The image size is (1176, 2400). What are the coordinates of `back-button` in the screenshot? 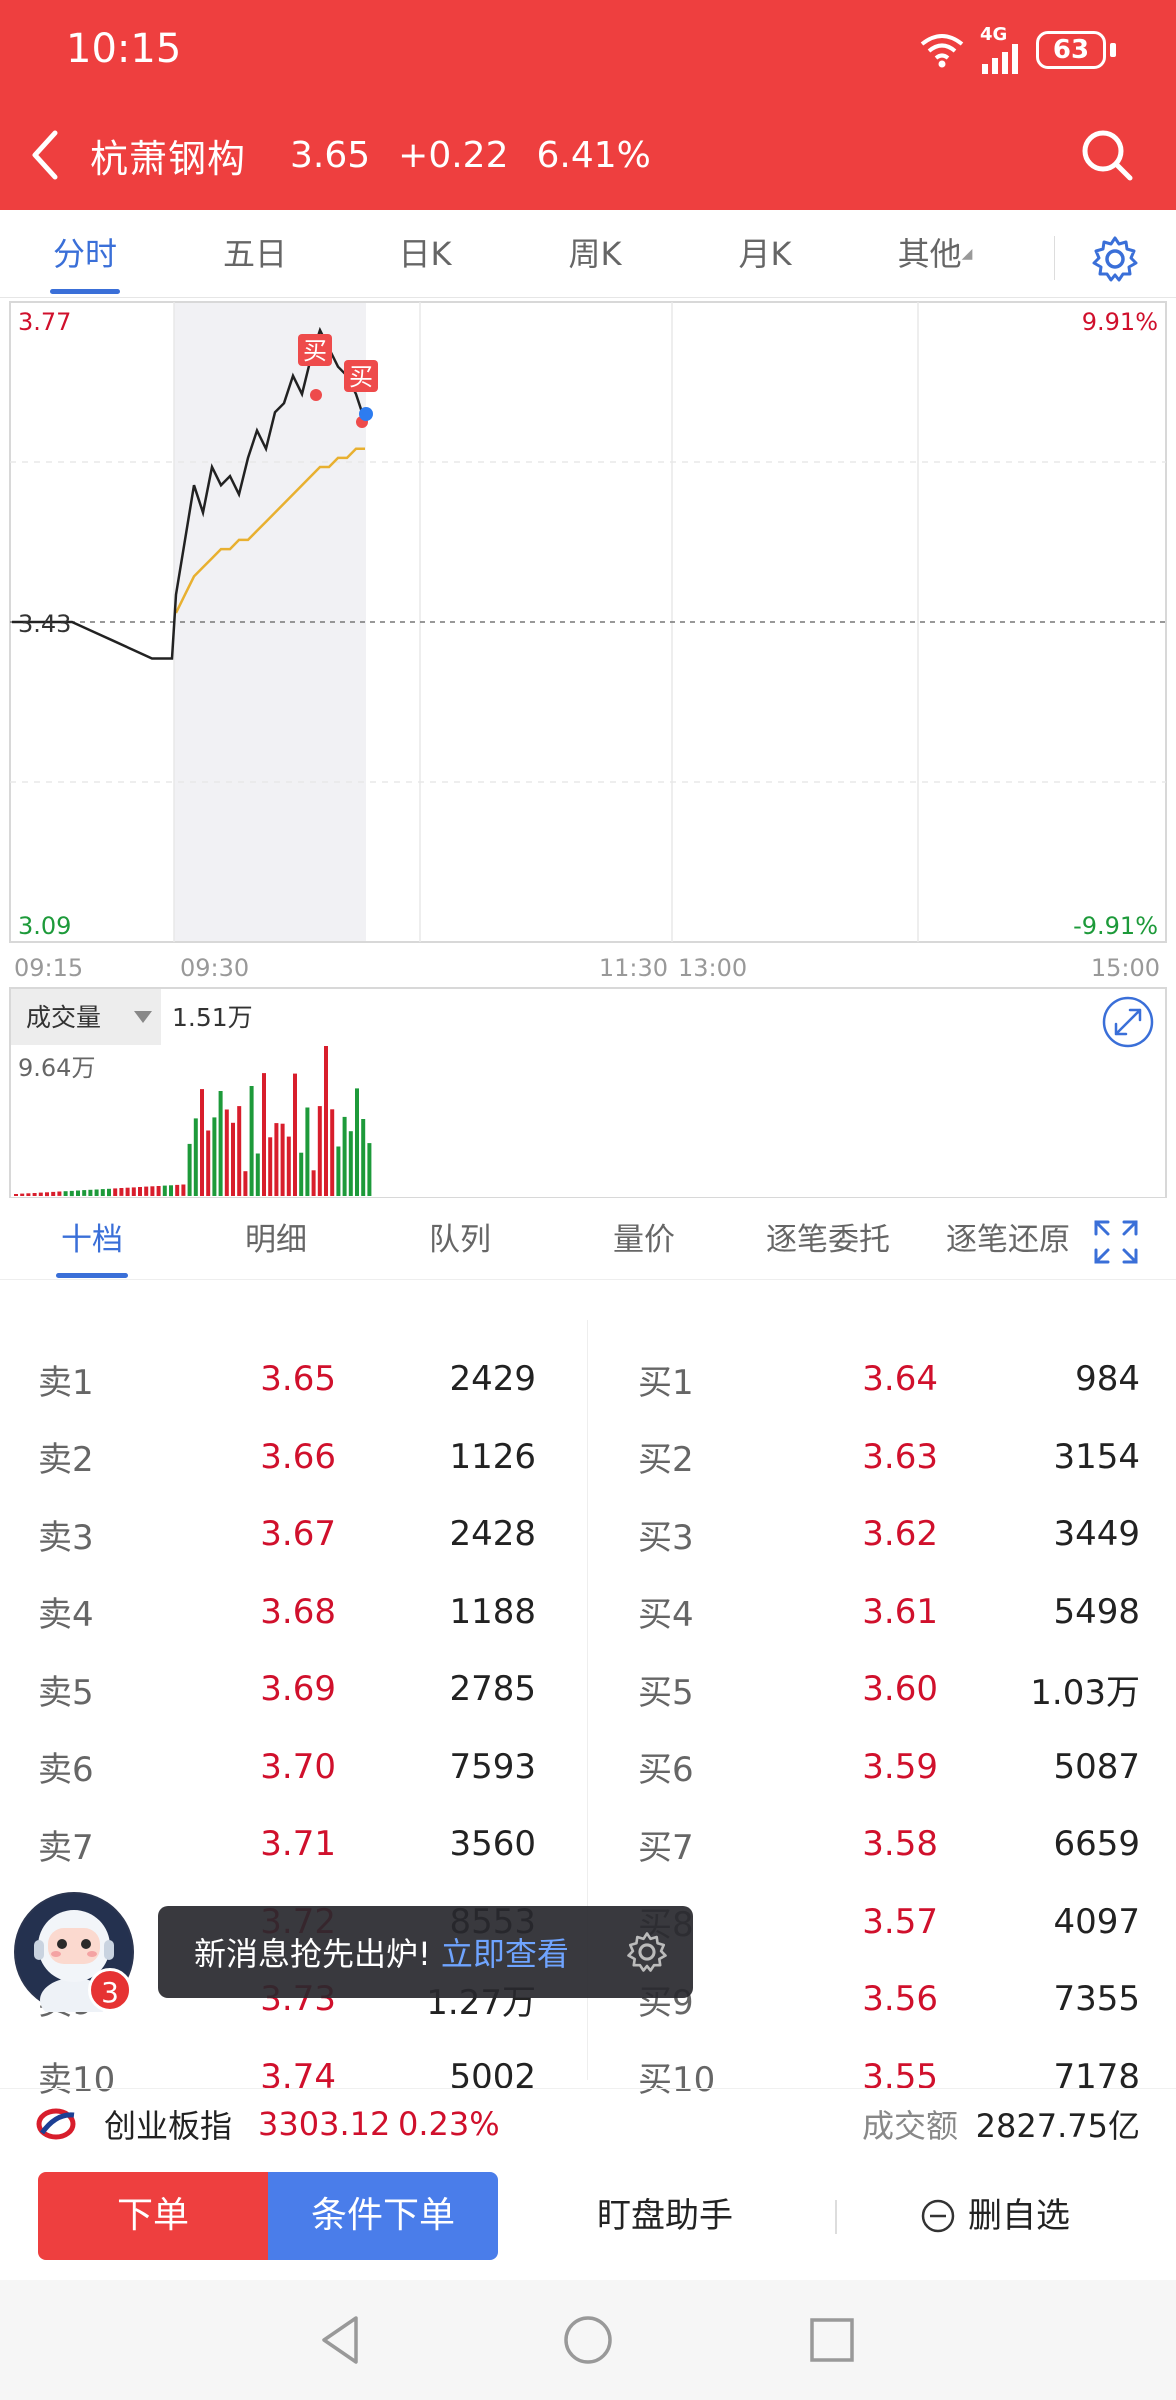 It's located at (45, 155).